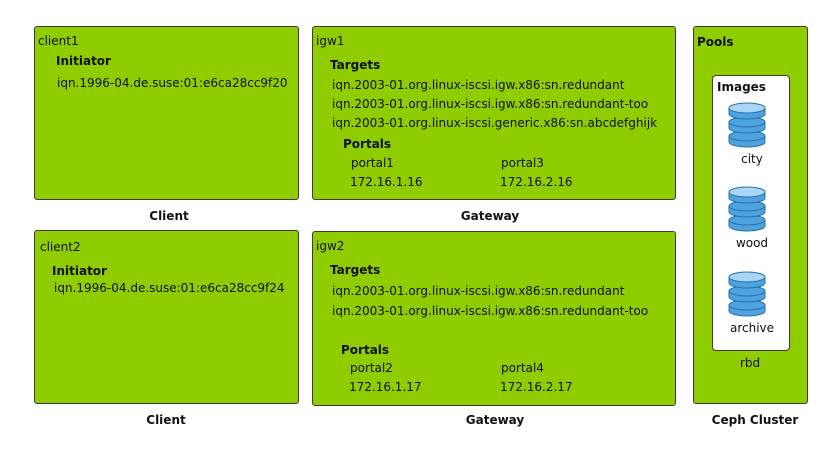  I want to click on client1-caption: Client, so click(169, 216).